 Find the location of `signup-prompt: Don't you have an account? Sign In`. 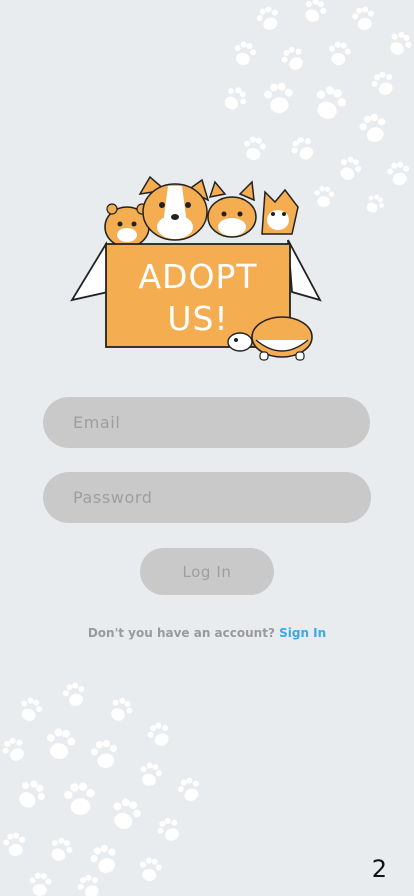

signup-prompt: Don't you have an account? Sign In is located at coordinates (207, 633).